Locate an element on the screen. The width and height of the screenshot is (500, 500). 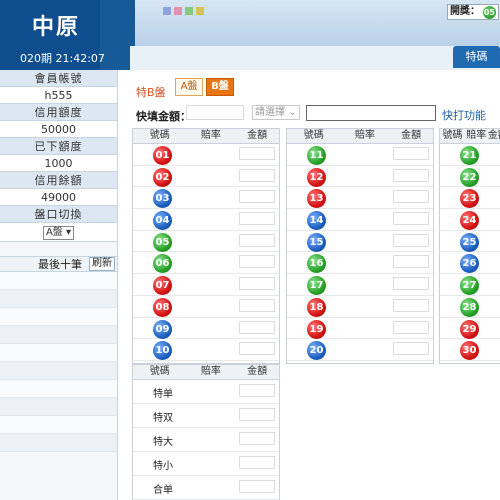
tab-b-pan: B盤 is located at coordinates (220, 87).